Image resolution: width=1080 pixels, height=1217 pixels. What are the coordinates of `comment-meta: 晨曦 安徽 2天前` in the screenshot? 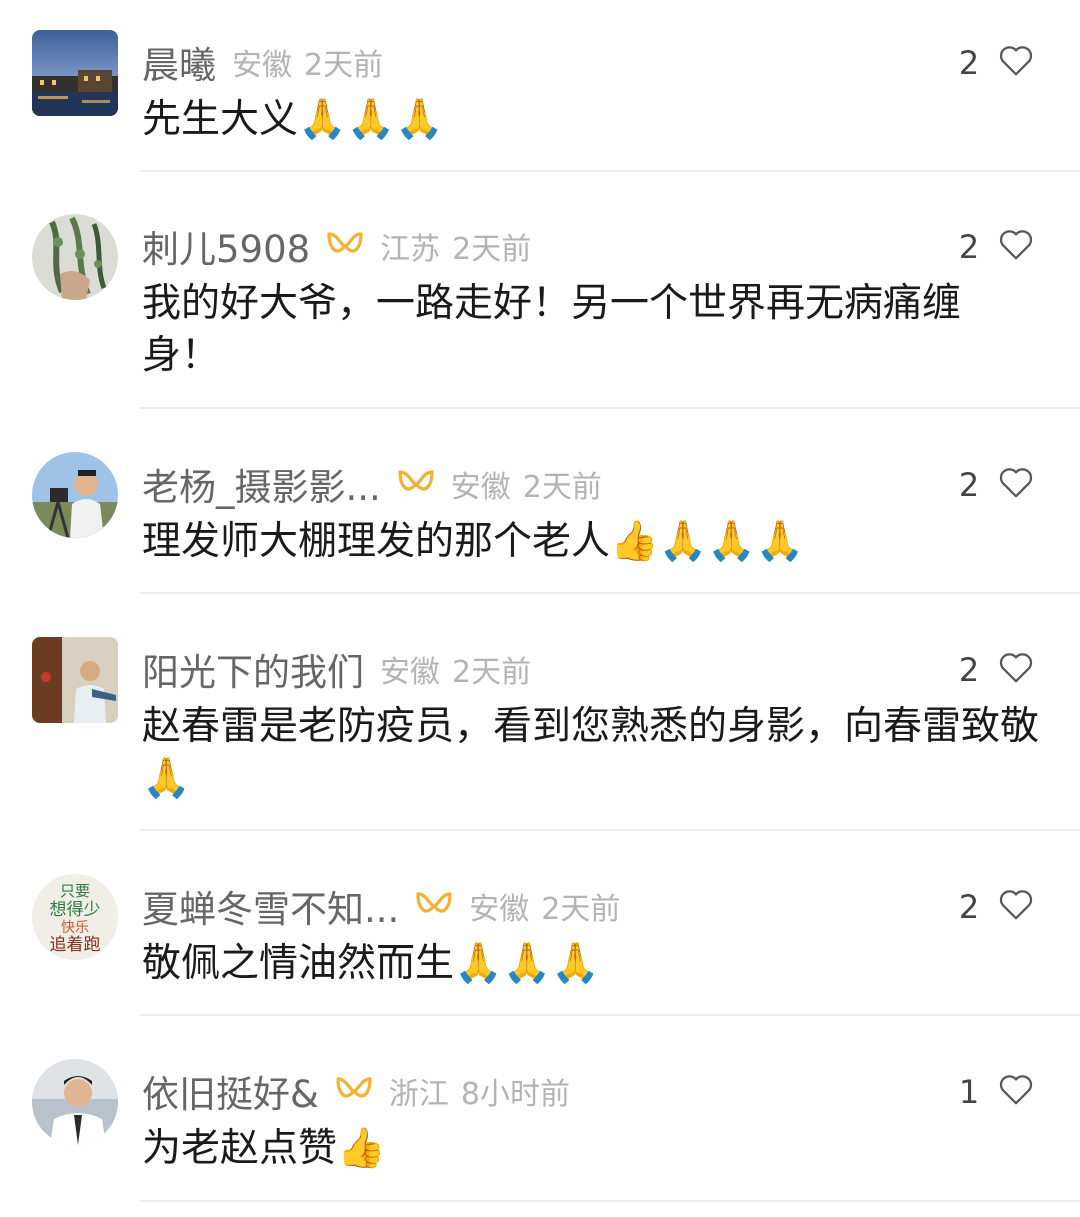 It's located at (263, 62).